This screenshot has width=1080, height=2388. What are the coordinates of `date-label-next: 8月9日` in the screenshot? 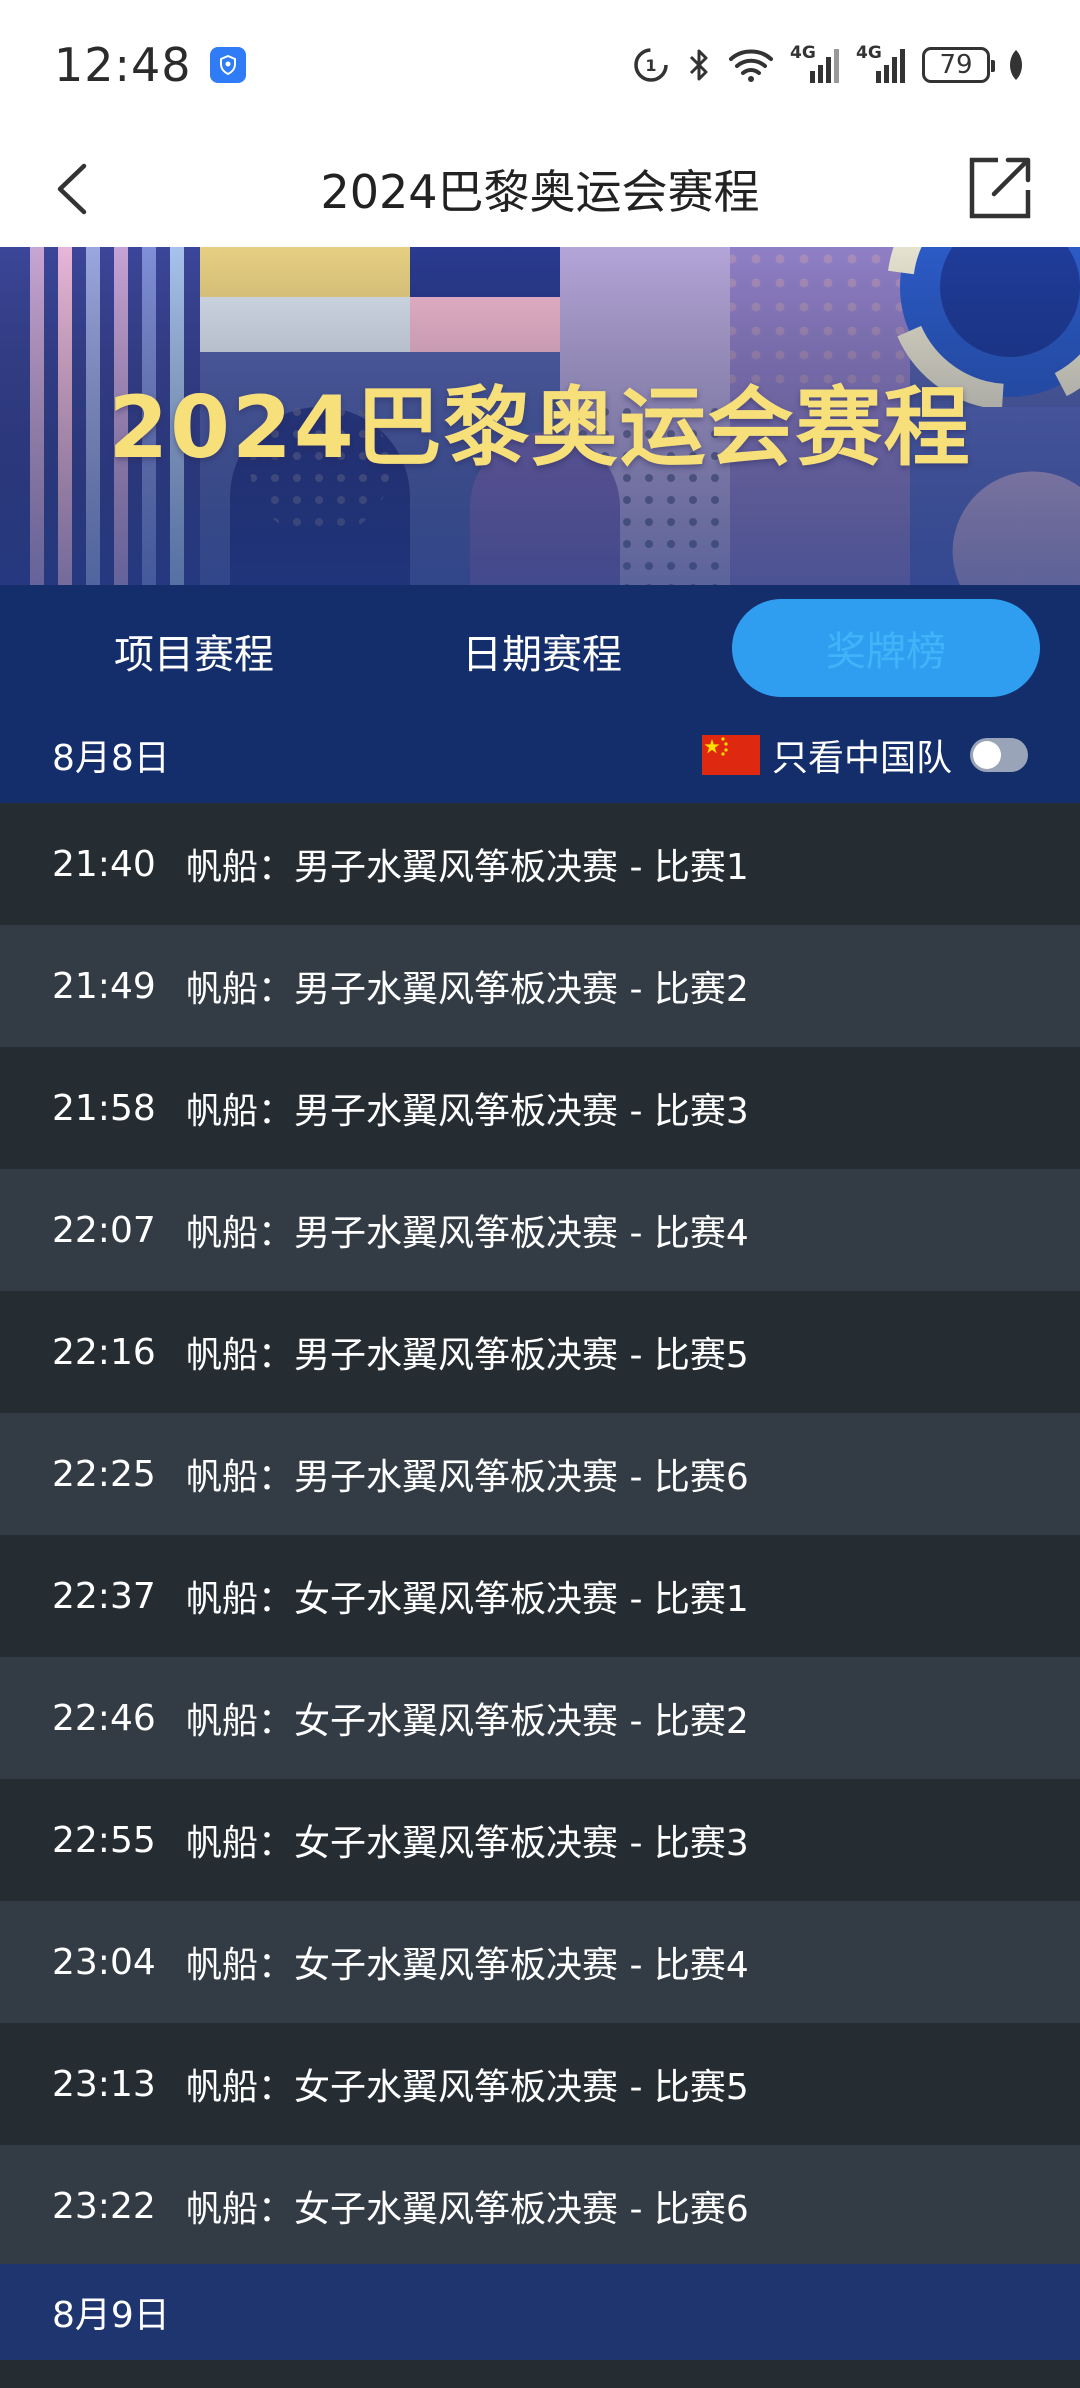 It's located at (111, 2315).